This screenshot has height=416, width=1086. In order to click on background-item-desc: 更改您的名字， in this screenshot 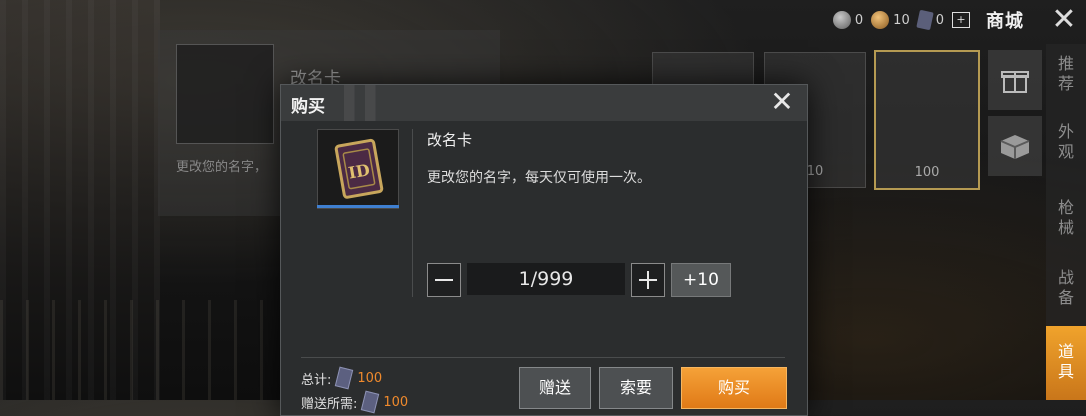, I will do `click(222, 167)`.